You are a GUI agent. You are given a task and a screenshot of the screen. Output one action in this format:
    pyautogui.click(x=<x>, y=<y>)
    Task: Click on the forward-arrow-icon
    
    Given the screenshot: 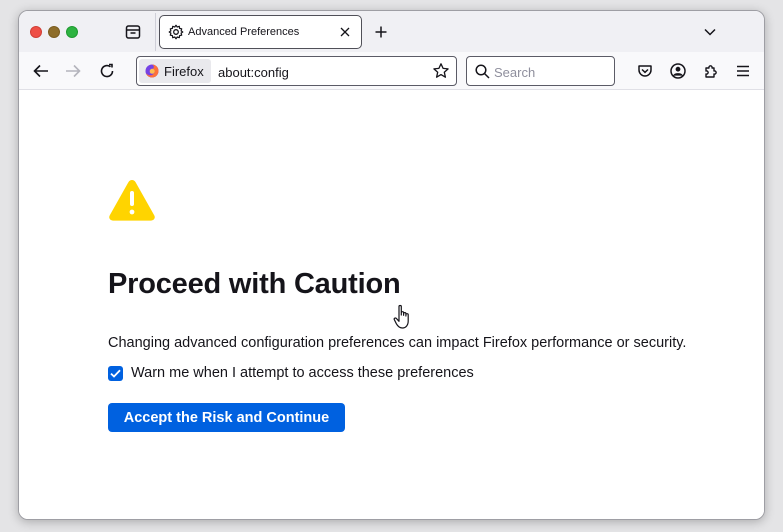 What is the action you would take?
    pyautogui.click(x=73, y=71)
    